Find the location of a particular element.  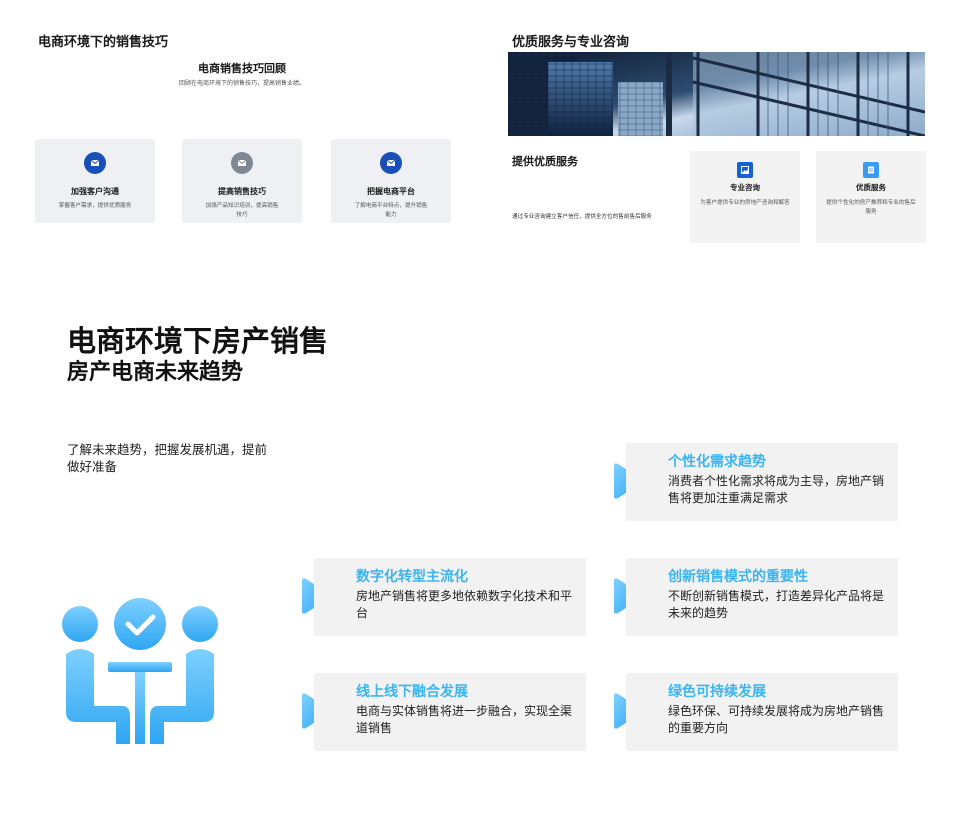

sales-review-heading: 电商销售技巧回顾 is located at coordinates (242, 68).